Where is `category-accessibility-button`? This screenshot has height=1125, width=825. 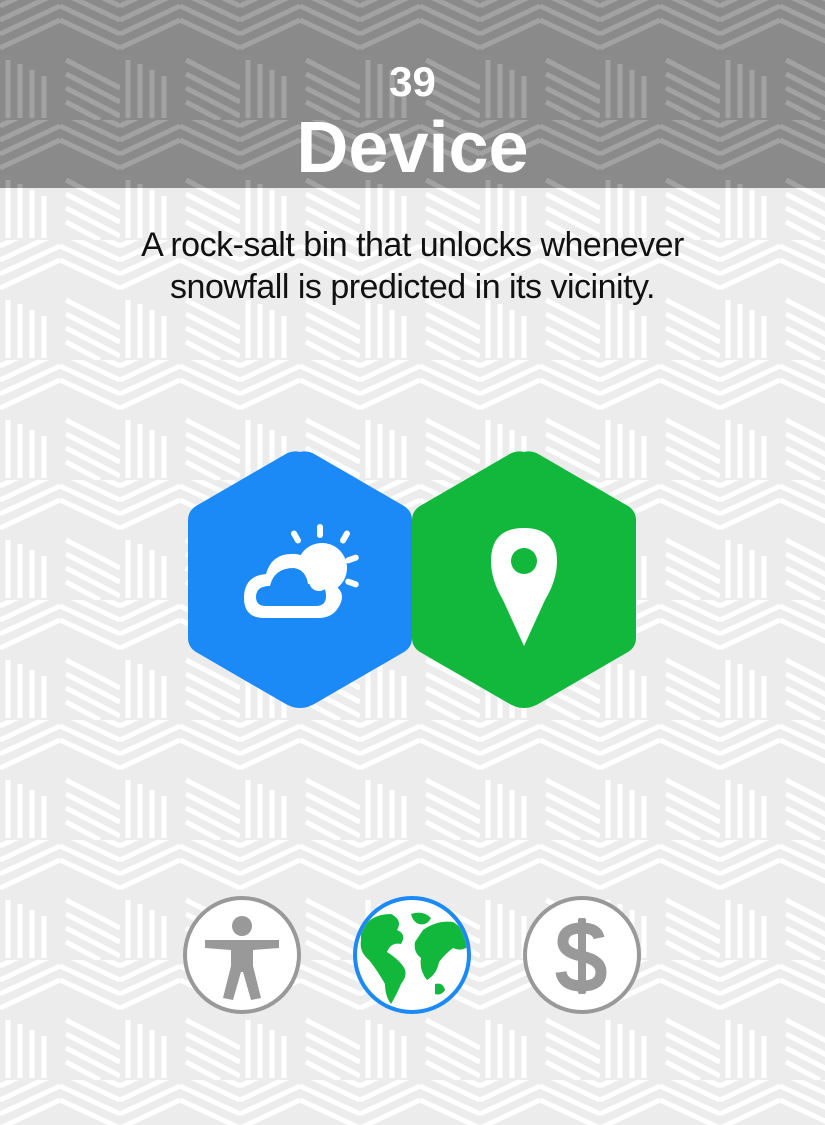 category-accessibility-button is located at coordinates (242, 955).